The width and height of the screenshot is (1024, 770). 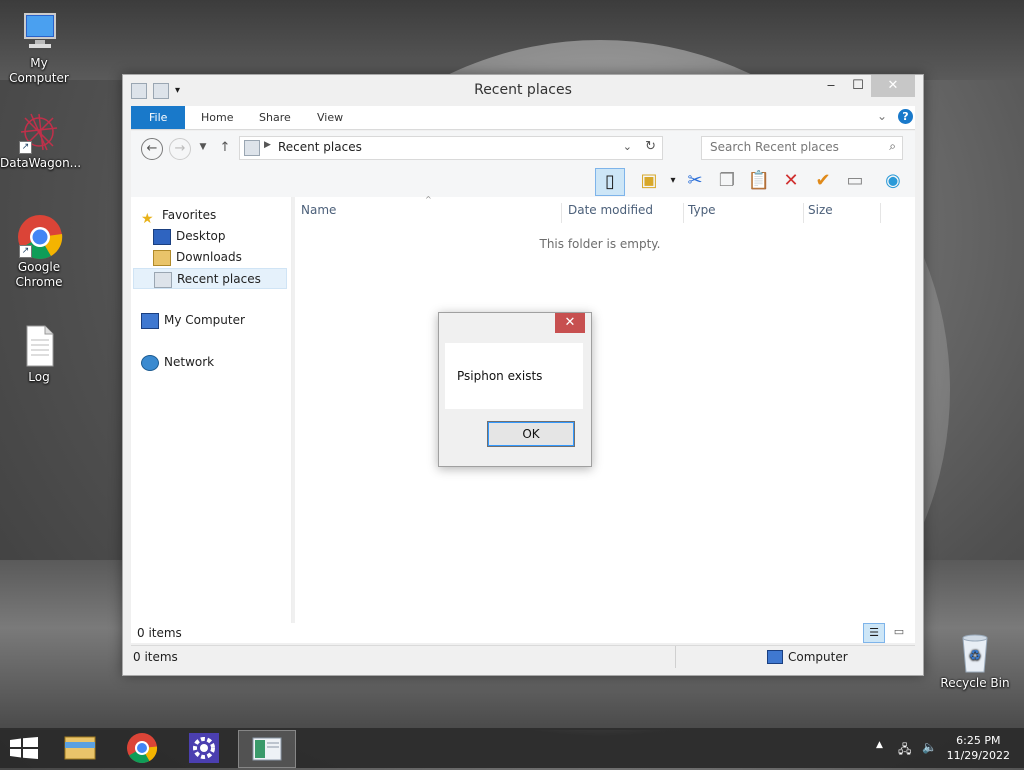 What do you see at coordinates (252, 148) in the screenshot?
I see `recent-places-icon` at bounding box center [252, 148].